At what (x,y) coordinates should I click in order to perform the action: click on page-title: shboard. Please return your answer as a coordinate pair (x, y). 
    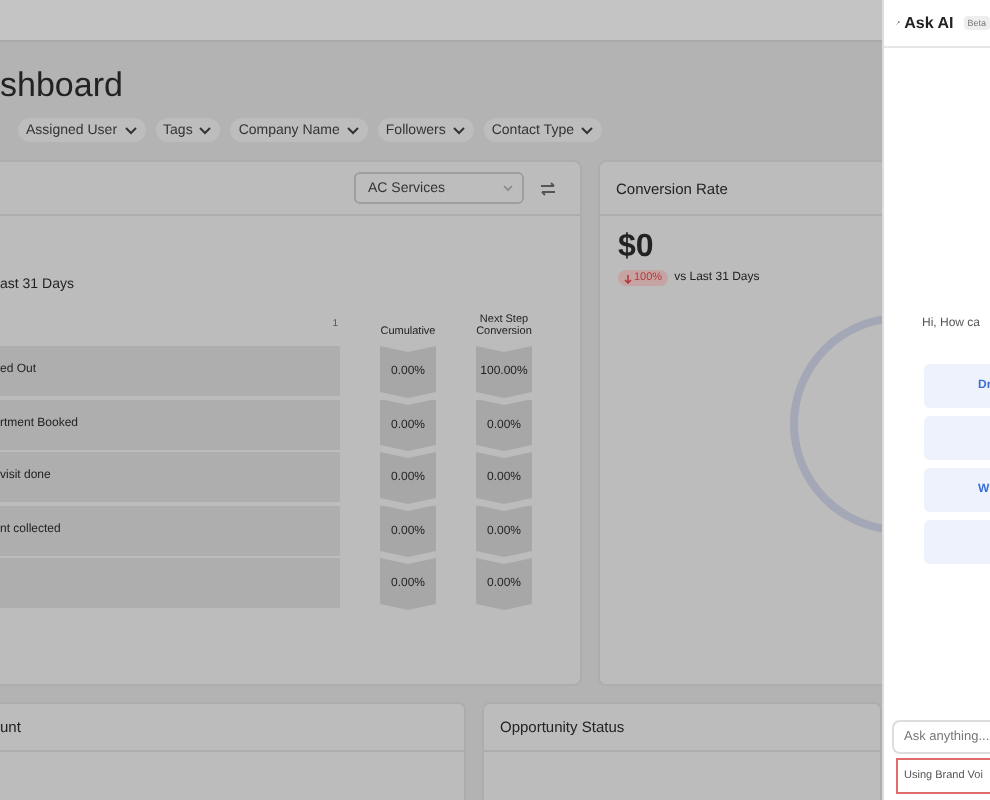
    Looking at the image, I should click on (61, 86).